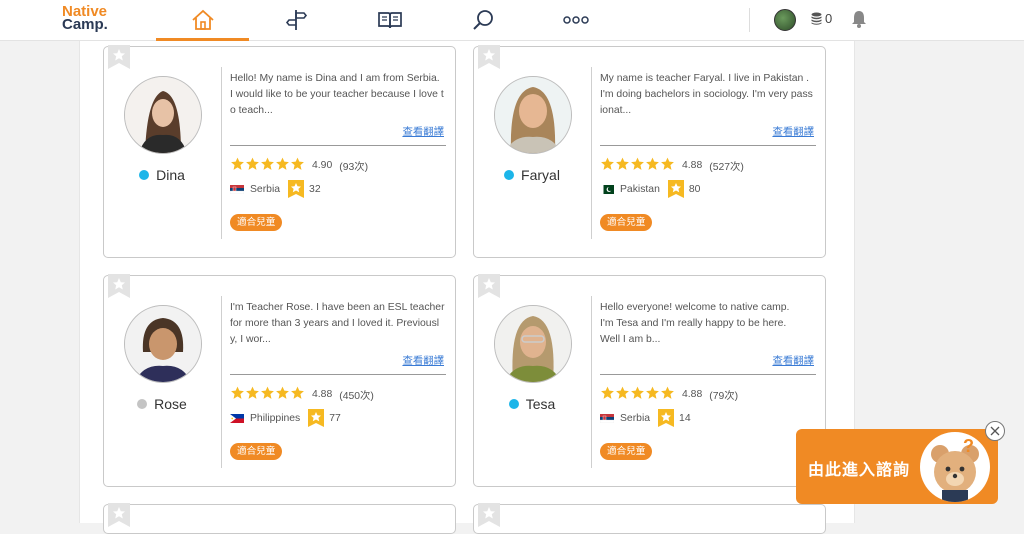 Image resolution: width=1024 pixels, height=534 pixels. What do you see at coordinates (237, 189) in the screenshot?
I see `serbia-flag-icon` at bounding box center [237, 189].